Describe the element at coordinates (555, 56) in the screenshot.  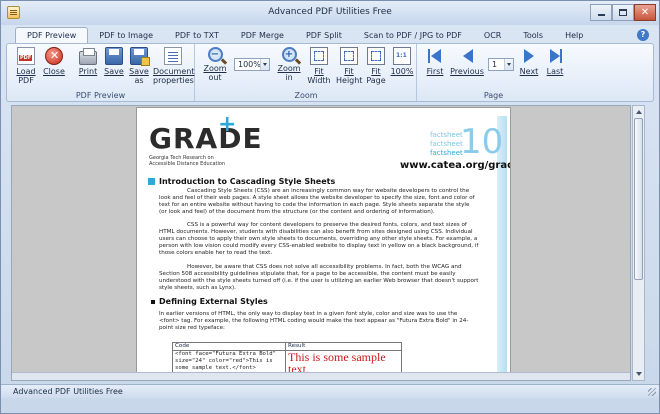
I see `last-page-icon` at that location.